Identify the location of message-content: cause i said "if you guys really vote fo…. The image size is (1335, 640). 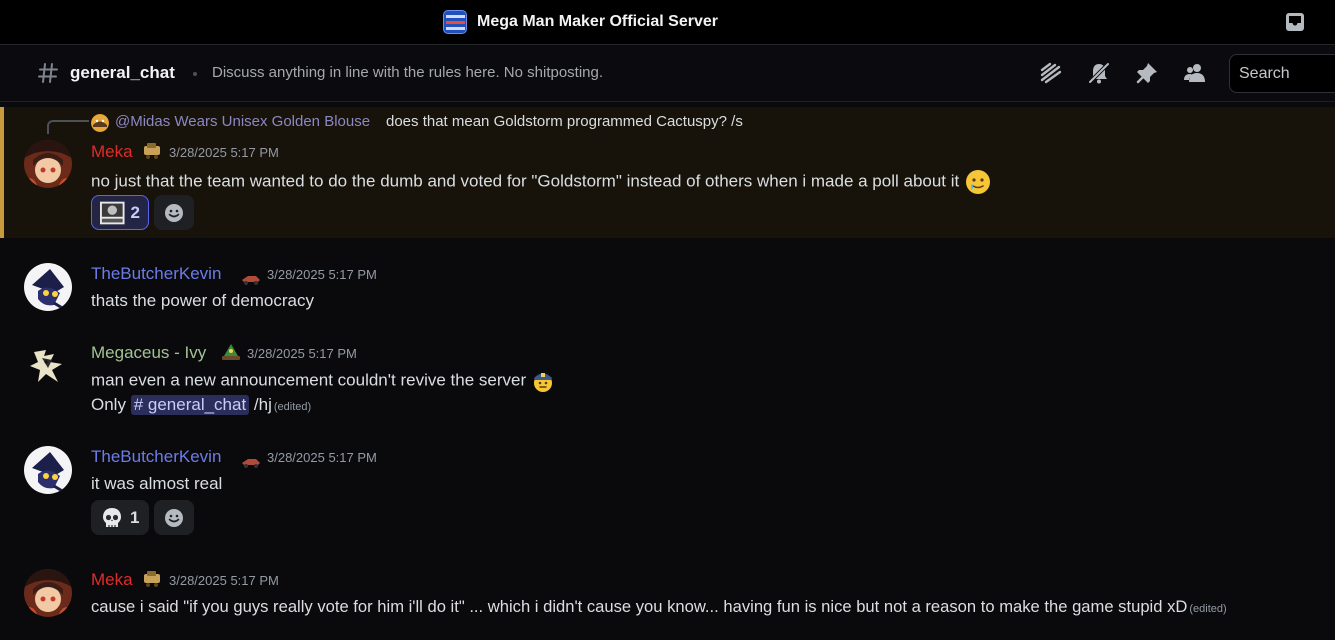
(659, 607).